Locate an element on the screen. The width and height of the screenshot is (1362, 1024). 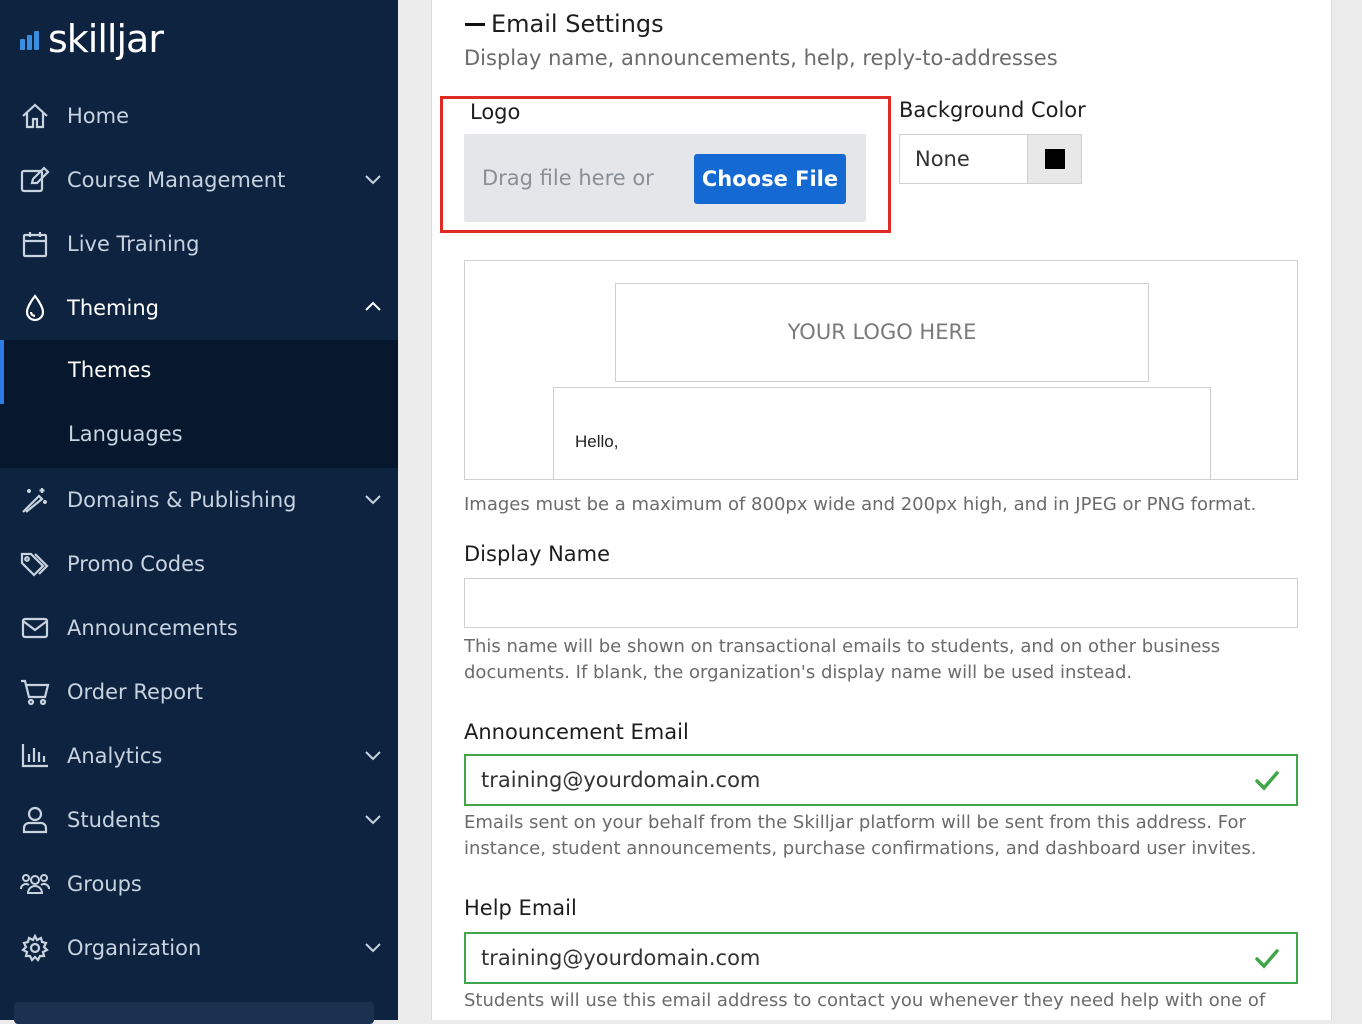
brand-name: skilljar is located at coordinates (106, 39).